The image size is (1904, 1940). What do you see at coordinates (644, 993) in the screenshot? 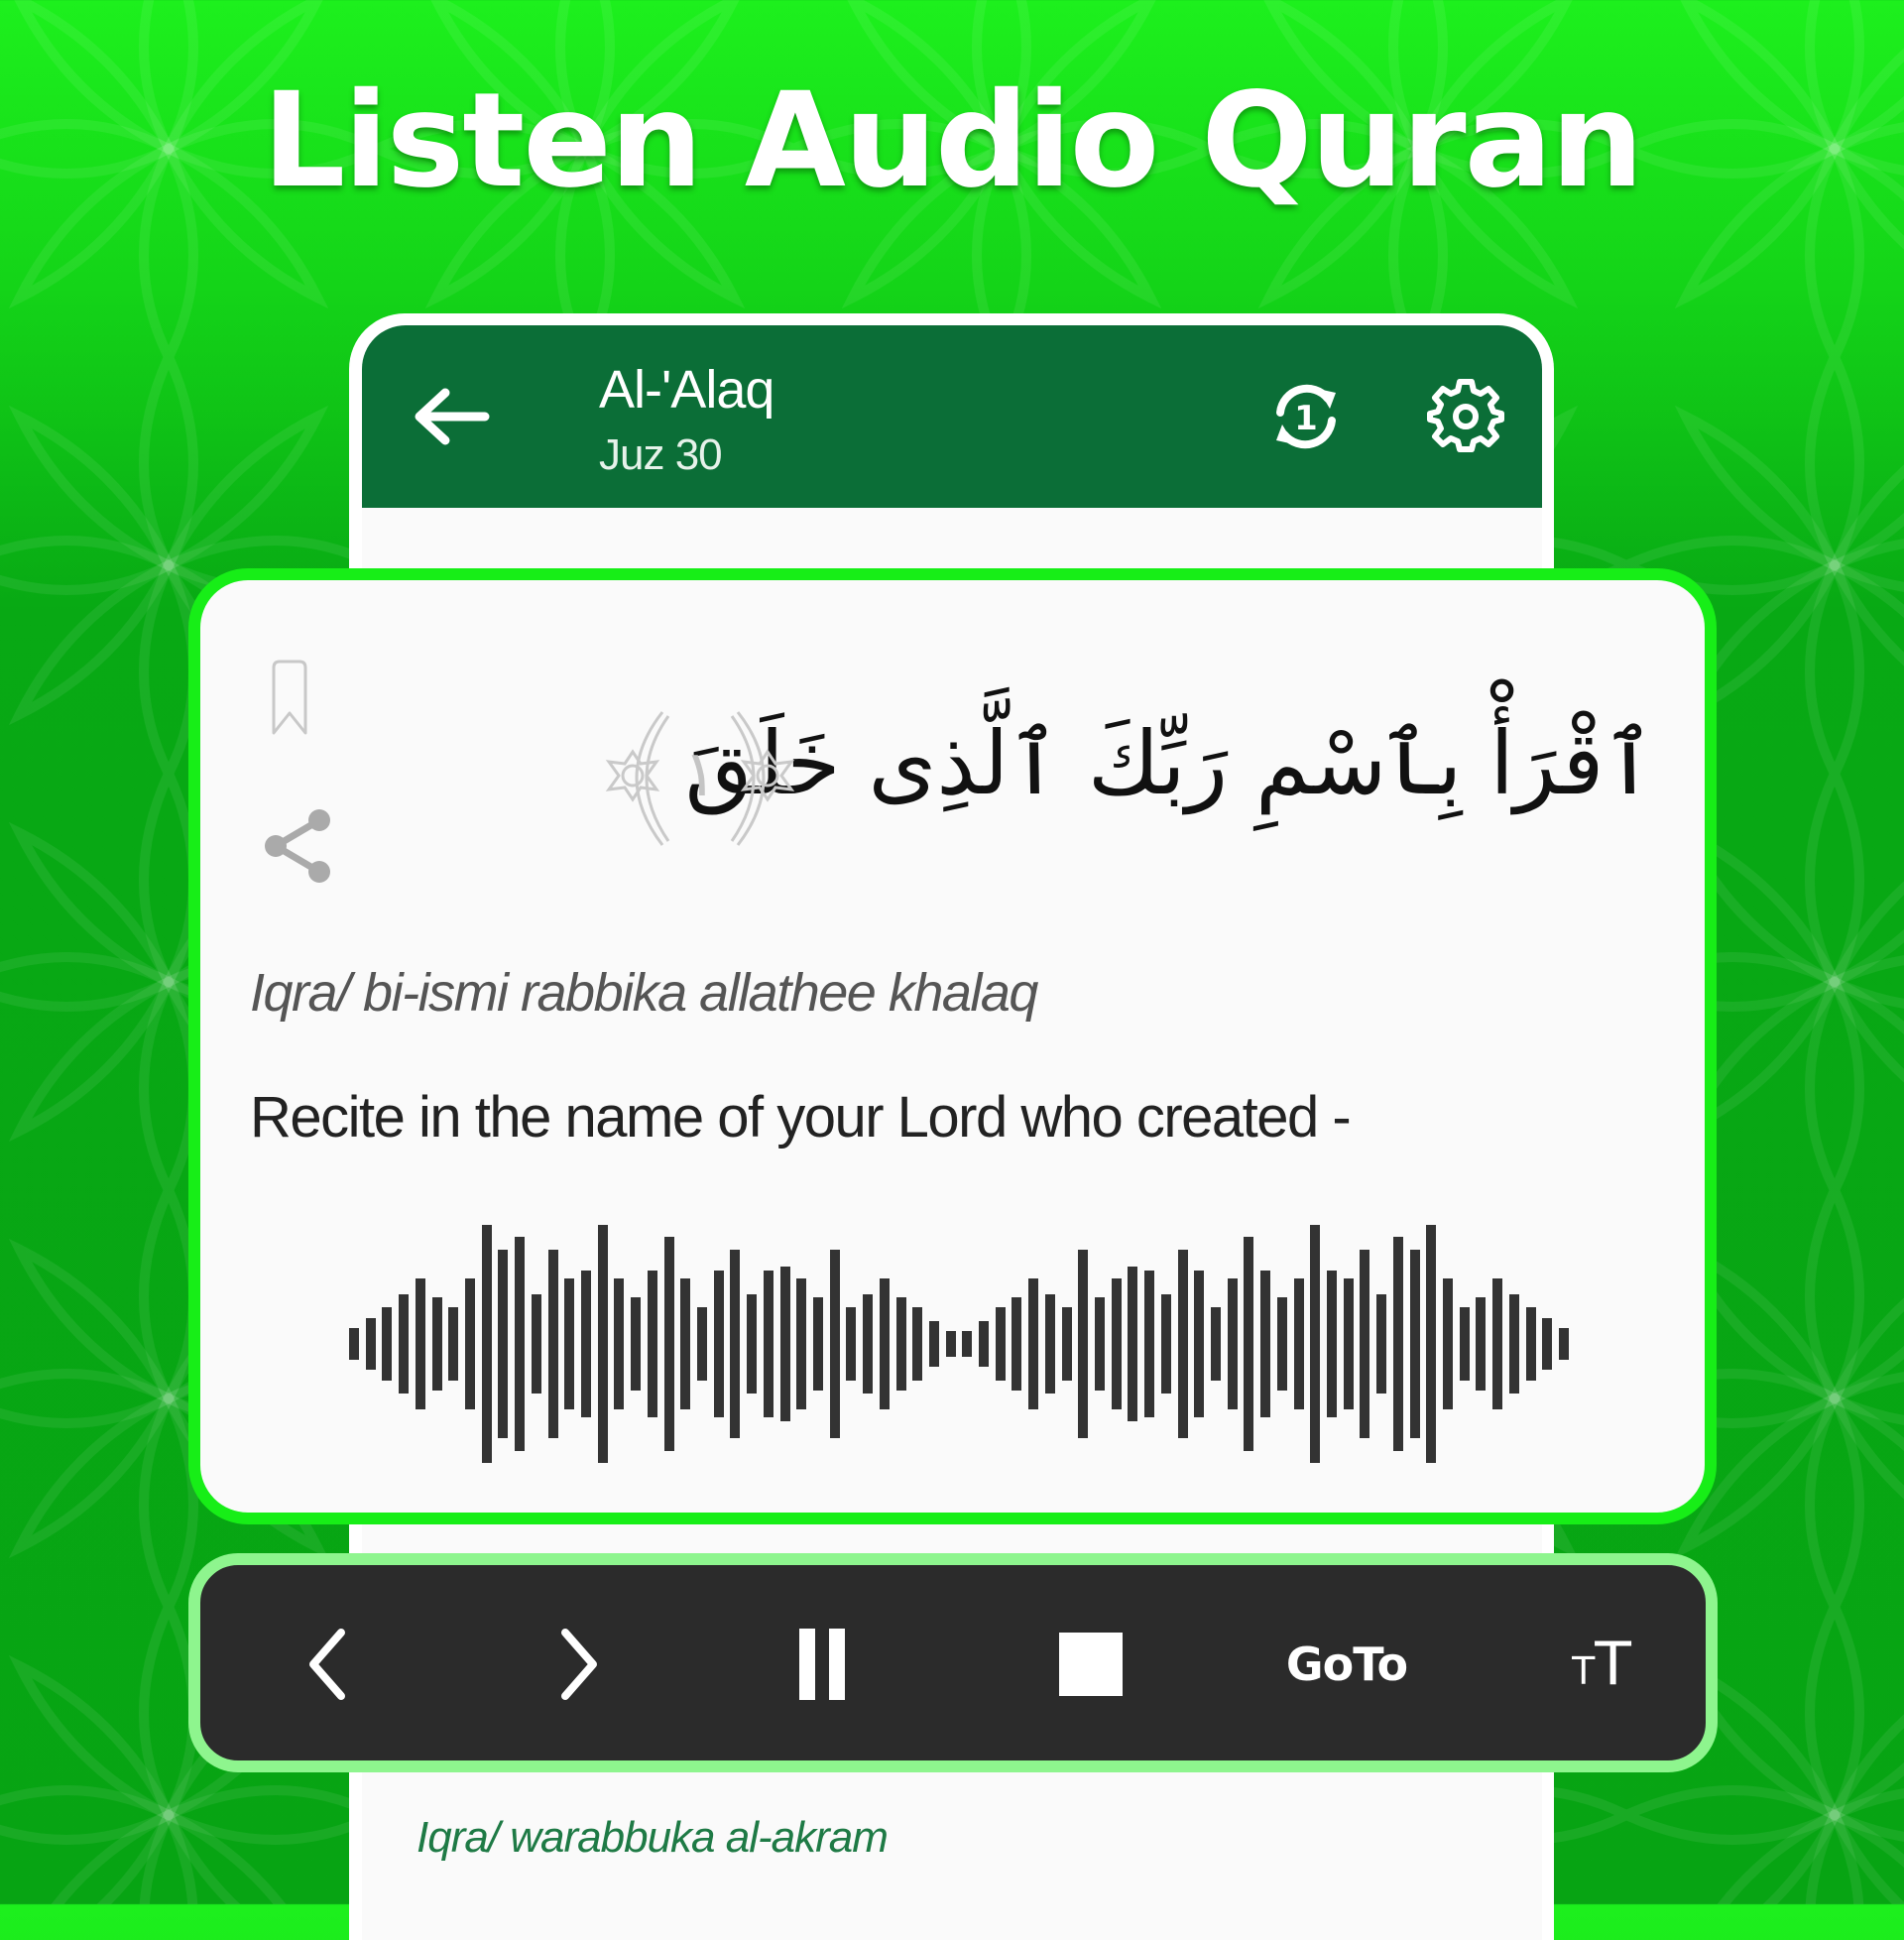
I see `verse-transliteration: Iqra/ bi-ismi rabbika allathee khalaq` at bounding box center [644, 993].